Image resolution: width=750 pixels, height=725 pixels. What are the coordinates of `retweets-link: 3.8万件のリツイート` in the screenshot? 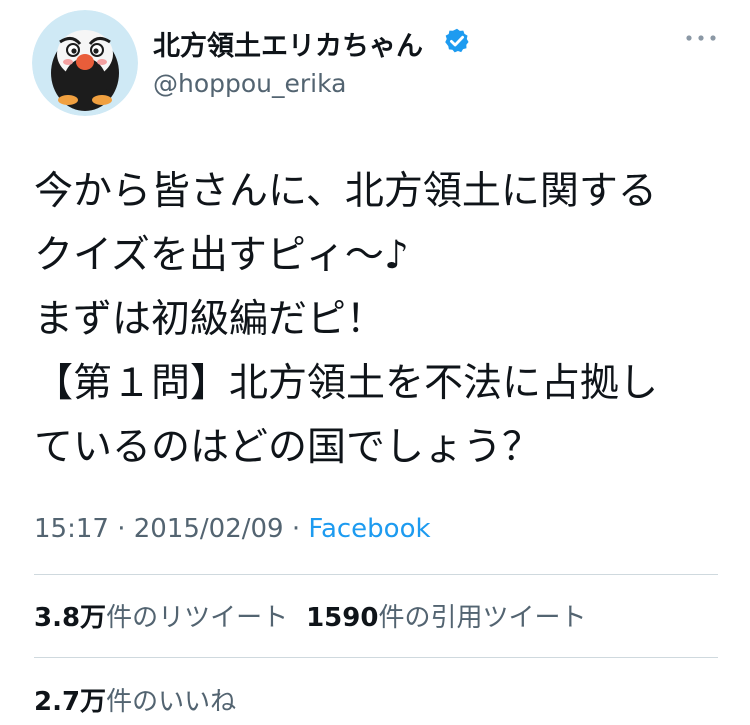 It's located at (161, 618).